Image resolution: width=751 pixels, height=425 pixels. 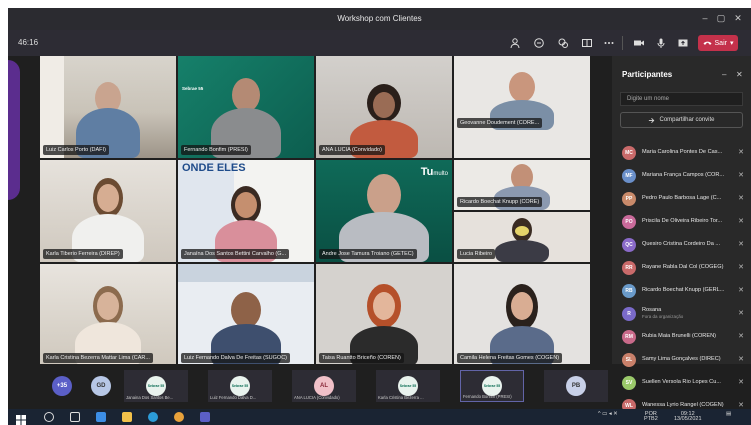 I want to click on participant-row: QC Quesiro Cristina Cordeiro Da ... ✕, so click(x=684, y=245).